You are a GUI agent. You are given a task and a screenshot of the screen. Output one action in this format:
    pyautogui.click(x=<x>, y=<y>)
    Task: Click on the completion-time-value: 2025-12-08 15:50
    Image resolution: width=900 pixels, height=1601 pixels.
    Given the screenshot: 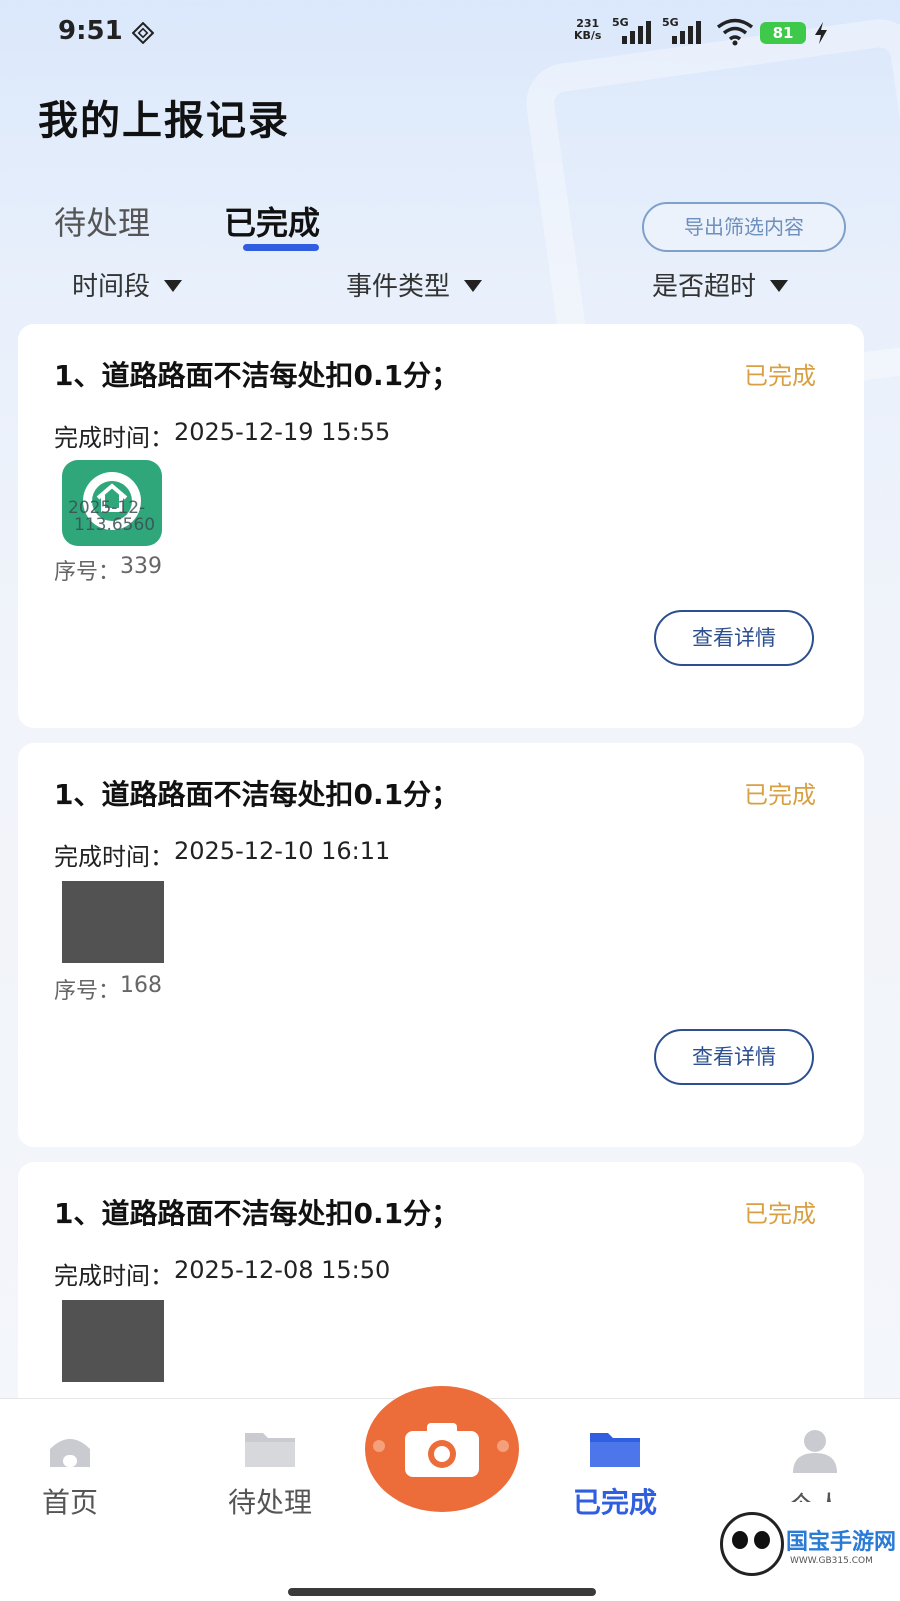 What is the action you would take?
    pyautogui.click(x=282, y=1270)
    